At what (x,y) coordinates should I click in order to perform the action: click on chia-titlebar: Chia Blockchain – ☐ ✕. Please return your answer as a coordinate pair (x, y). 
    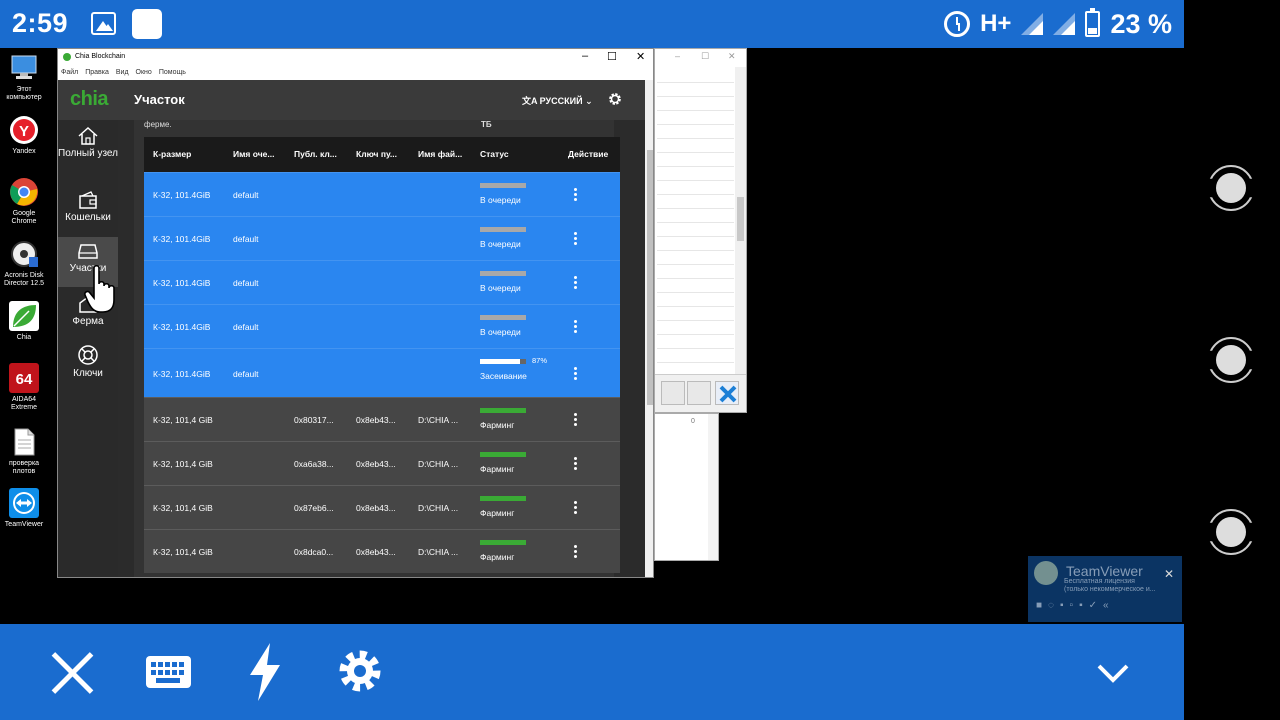
    Looking at the image, I should click on (355, 57).